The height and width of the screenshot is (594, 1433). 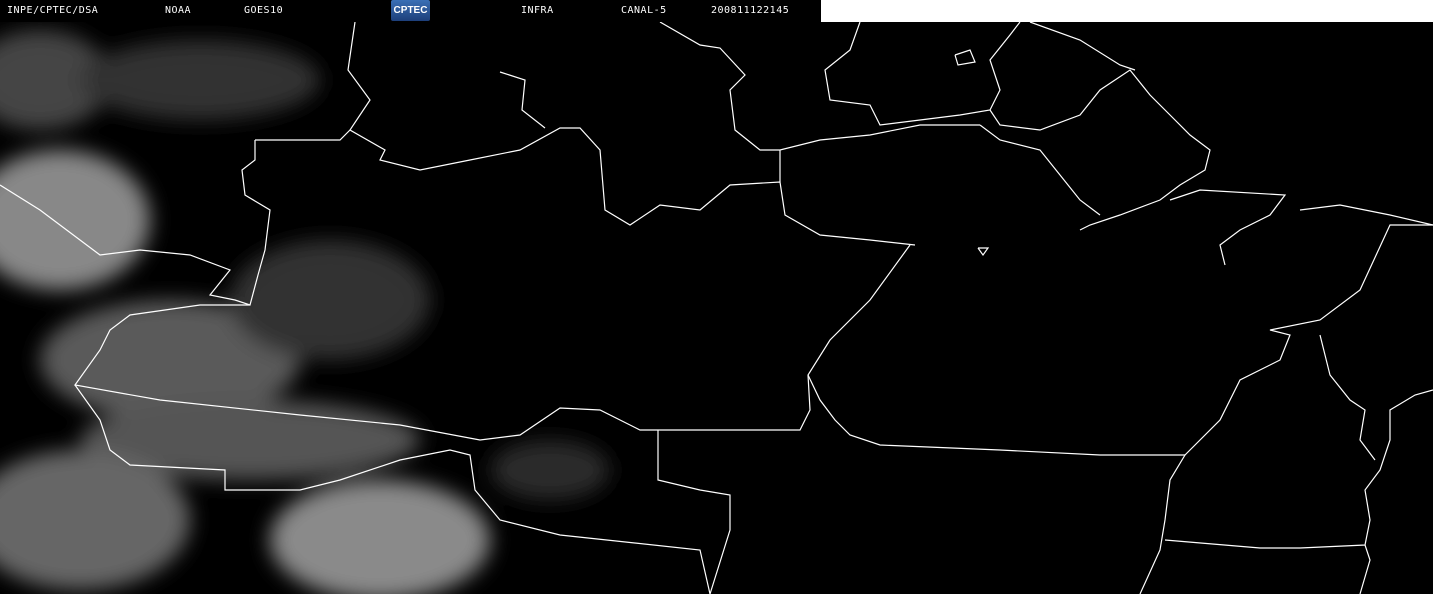 I want to click on band-label: INFRA, so click(x=537, y=10).